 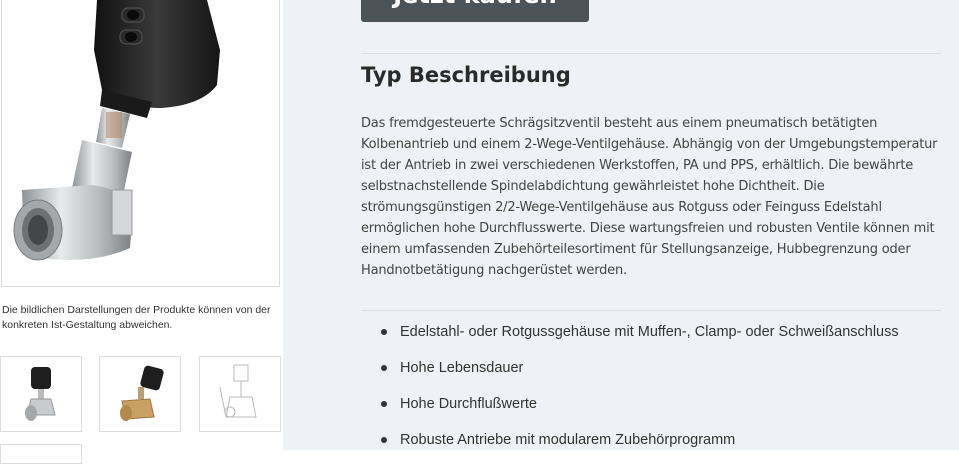 I want to click on section-heading: Typ Beschreibung, so click(x=466, y=75).